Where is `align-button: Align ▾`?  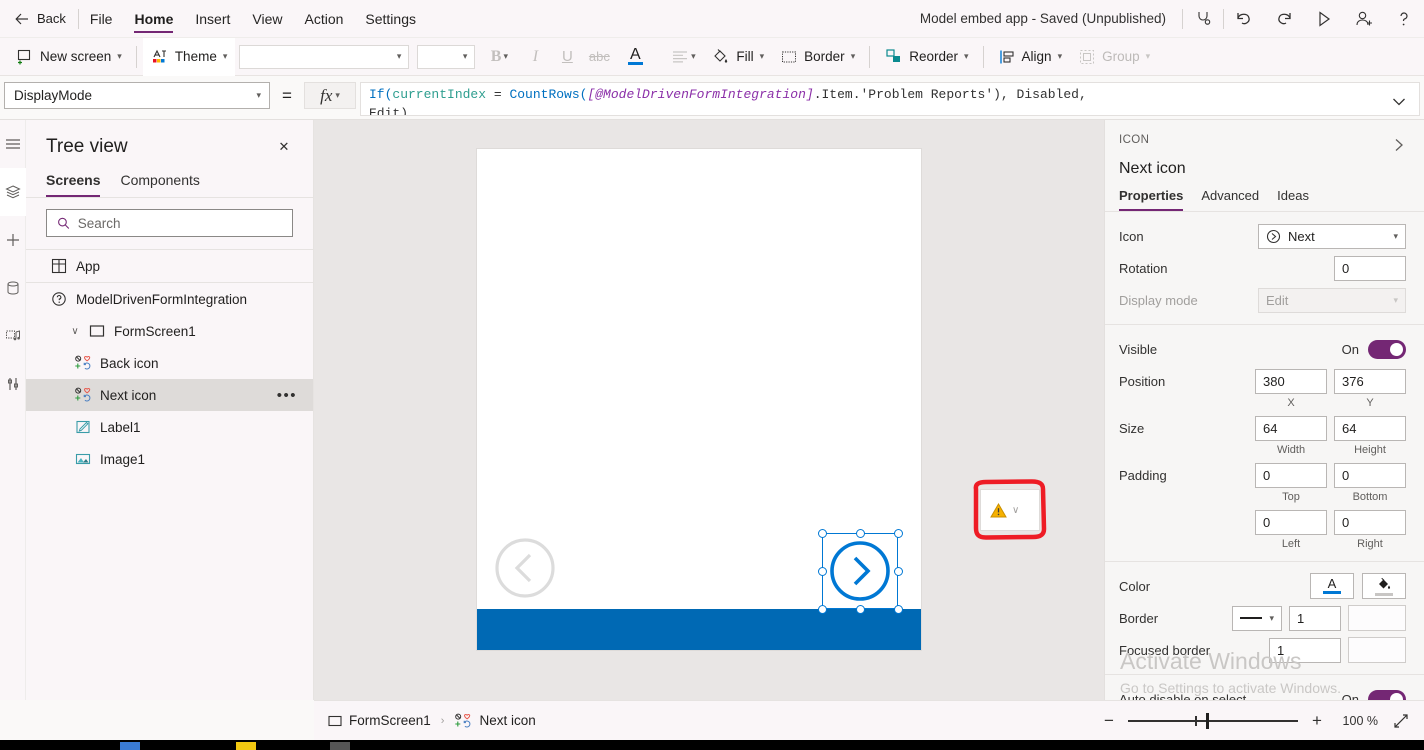
align-button: Align ▾ is located at coordinates (1030, 57).